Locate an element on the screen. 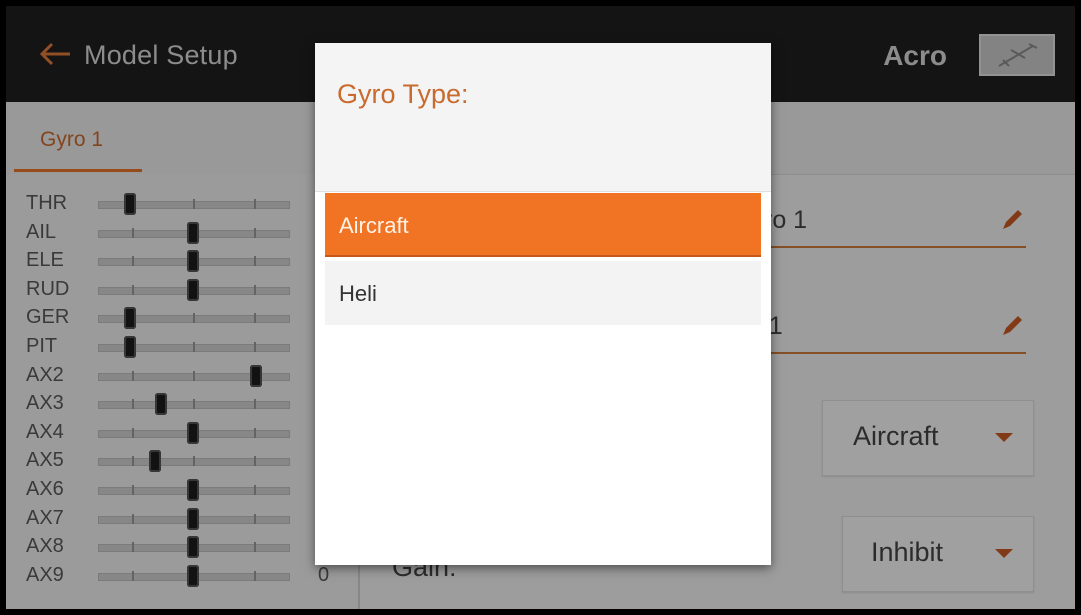 This screenshot has height=615, width=1081. dialog-title: Gyro Type: is located at coordinates (403, 94).